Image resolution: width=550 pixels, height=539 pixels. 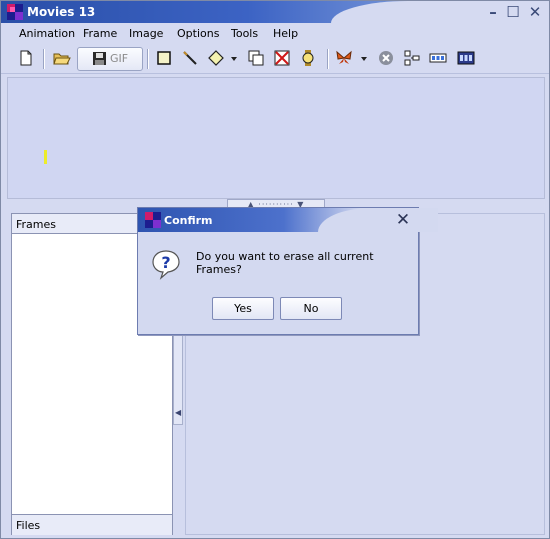 I want to click on title-bar: Movies 13 – ☐ ✕, so click(x=275, y=12).